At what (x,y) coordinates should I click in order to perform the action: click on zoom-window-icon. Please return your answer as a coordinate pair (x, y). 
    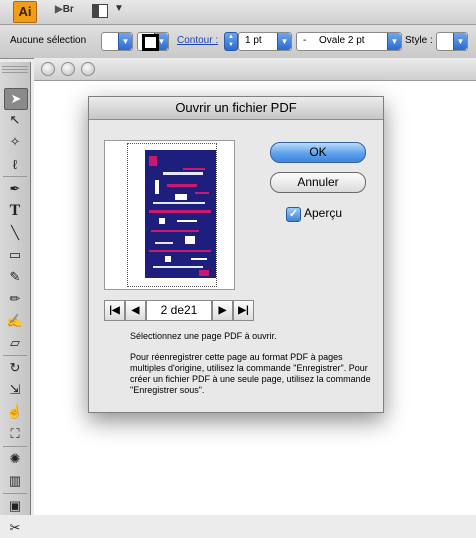
    Looking at the image, I should click on (88, 69).